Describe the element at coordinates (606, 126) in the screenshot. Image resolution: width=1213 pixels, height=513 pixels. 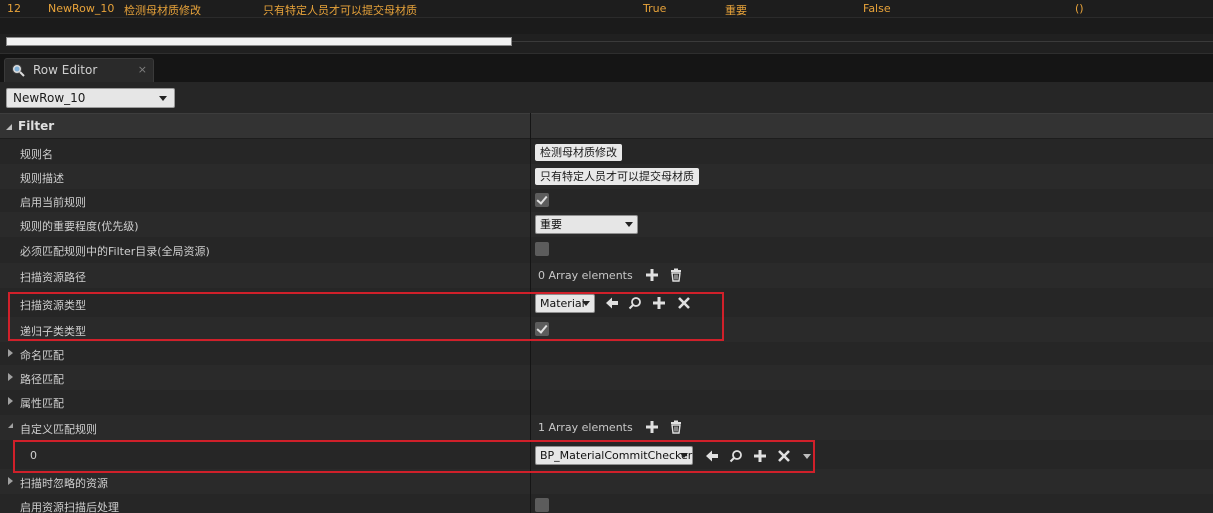
I see `category-filter-header: Filter` at that location.